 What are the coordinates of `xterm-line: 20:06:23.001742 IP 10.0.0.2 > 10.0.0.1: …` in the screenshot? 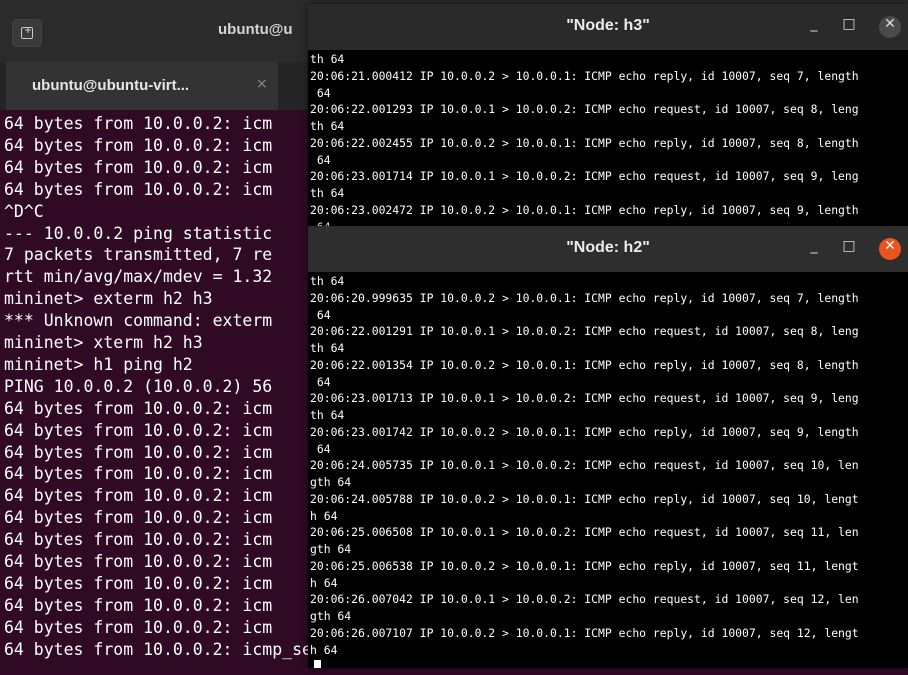 It's located at (584, 431).